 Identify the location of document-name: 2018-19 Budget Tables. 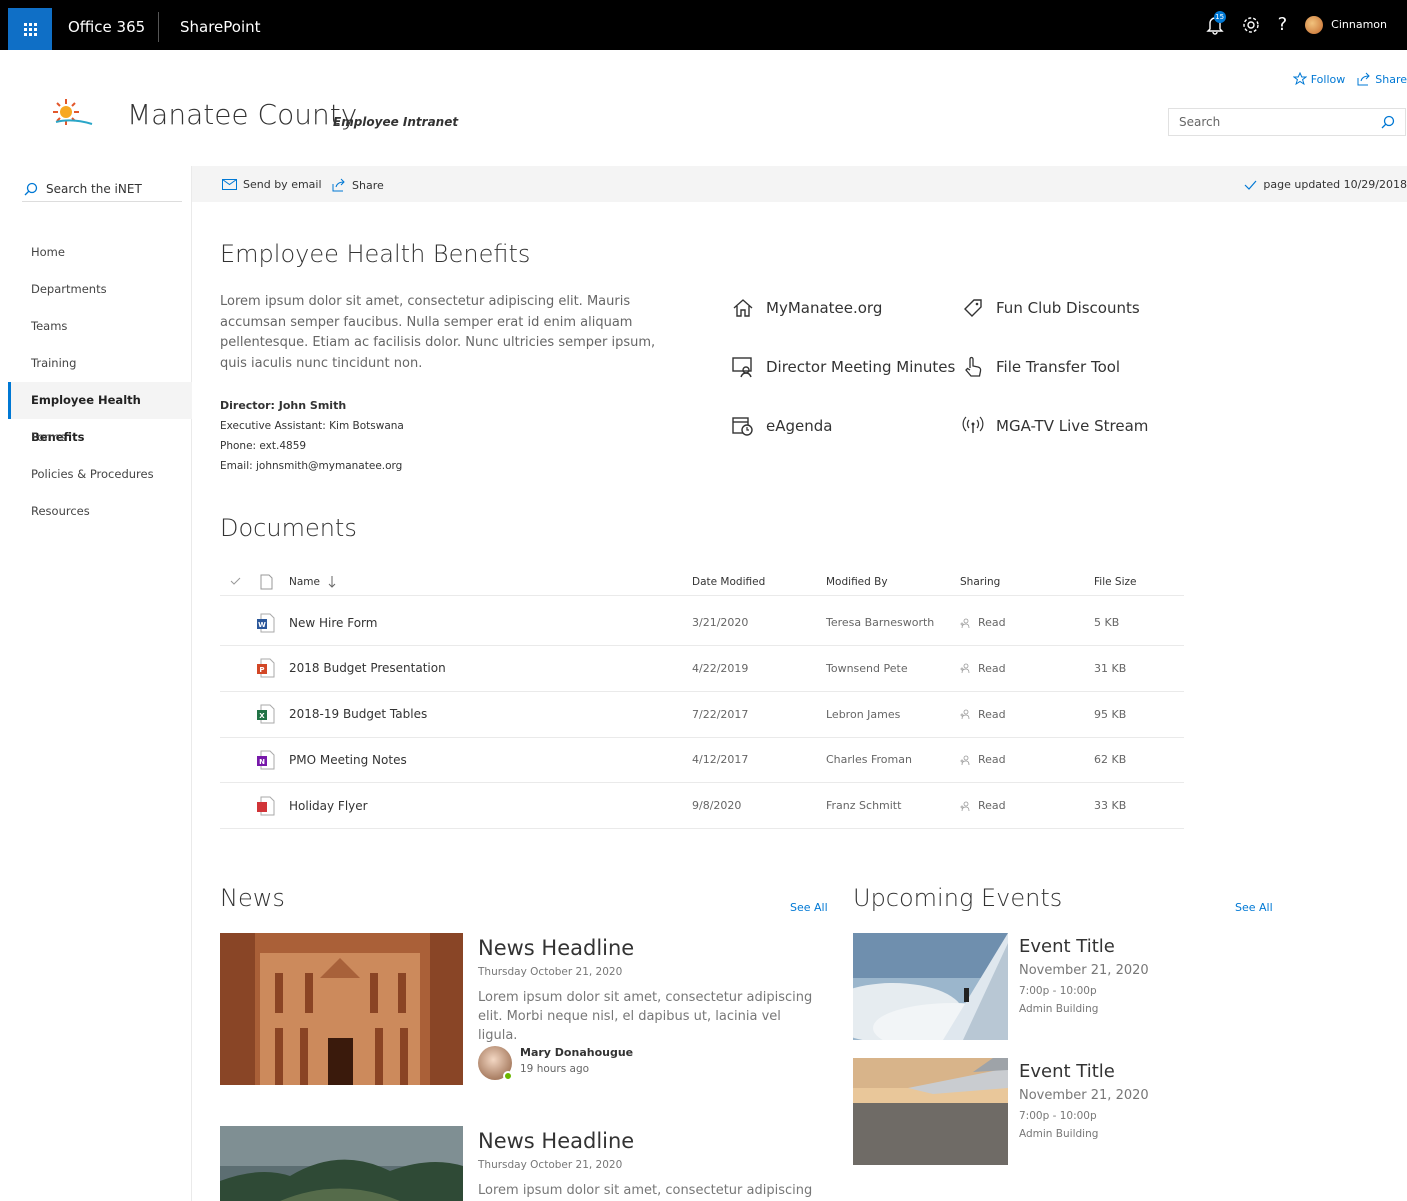
(358, 714).